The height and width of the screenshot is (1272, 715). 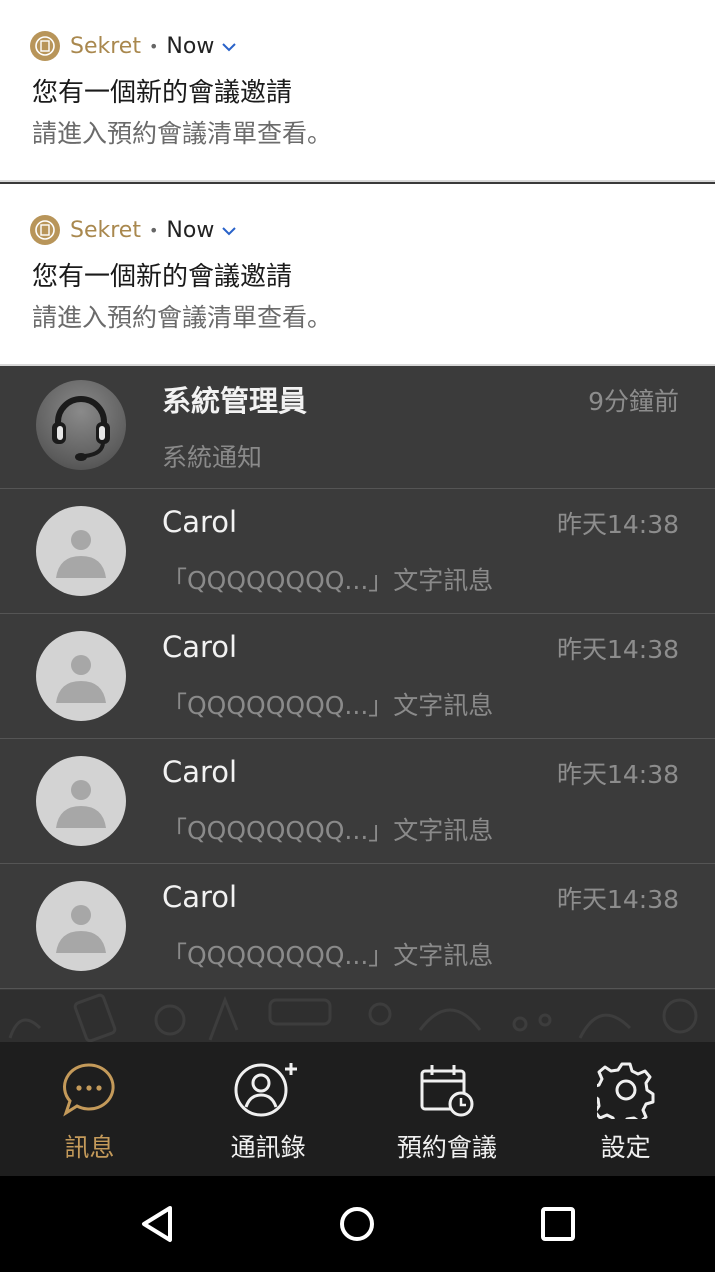 What do you see at coordinates (633, 401) in the screenshot?
I see `chat-time: 9分鐘前` at bounding box center [633, 401].